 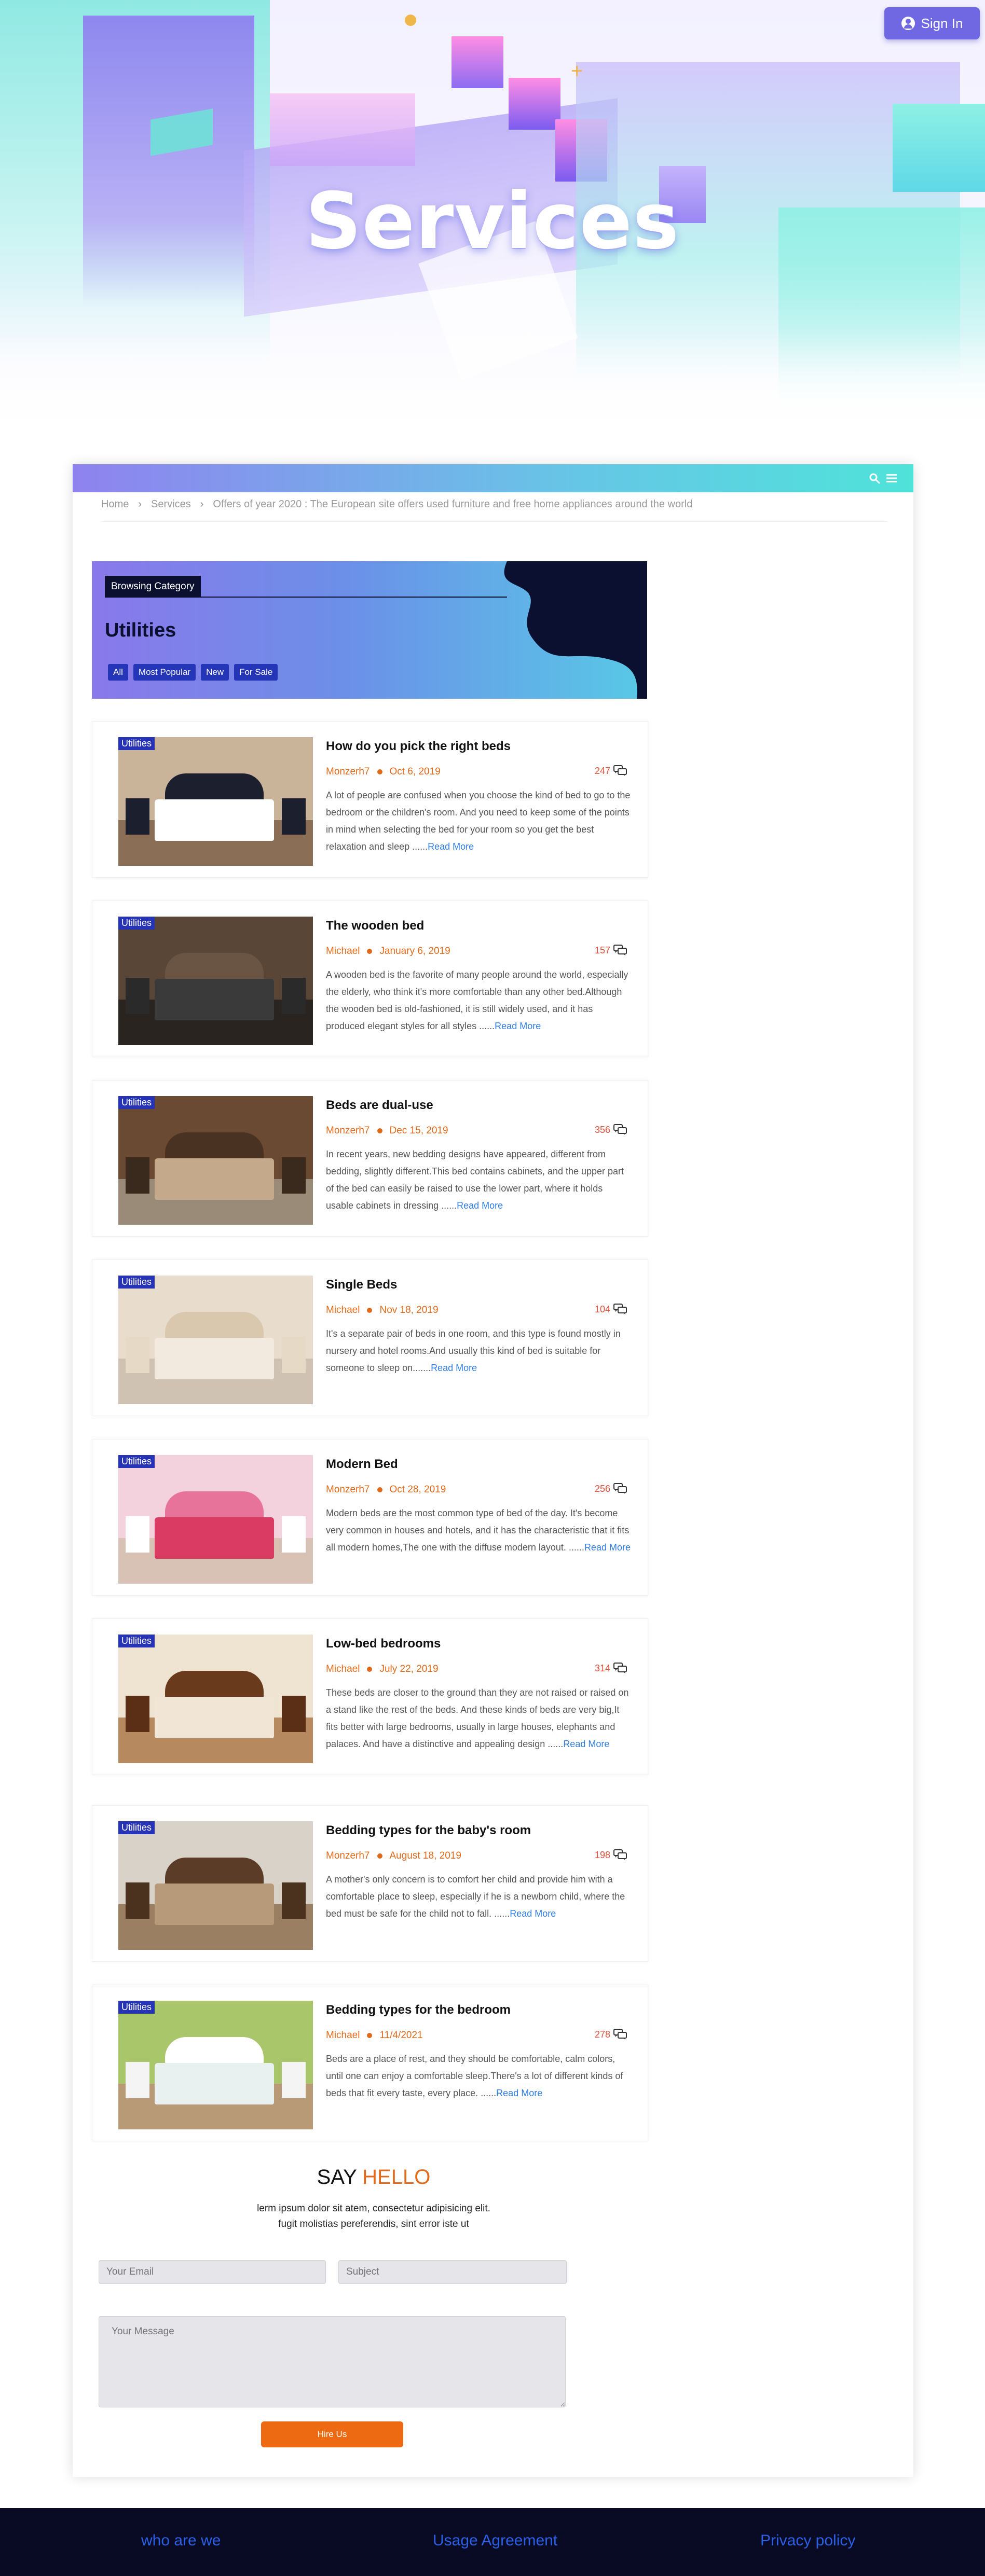 What do you see at coordinates (386, 1489) in the screenshot?
I see `post-meta: Monzerh7 Oct 28, 2019` at bounding box center [386, 1489].